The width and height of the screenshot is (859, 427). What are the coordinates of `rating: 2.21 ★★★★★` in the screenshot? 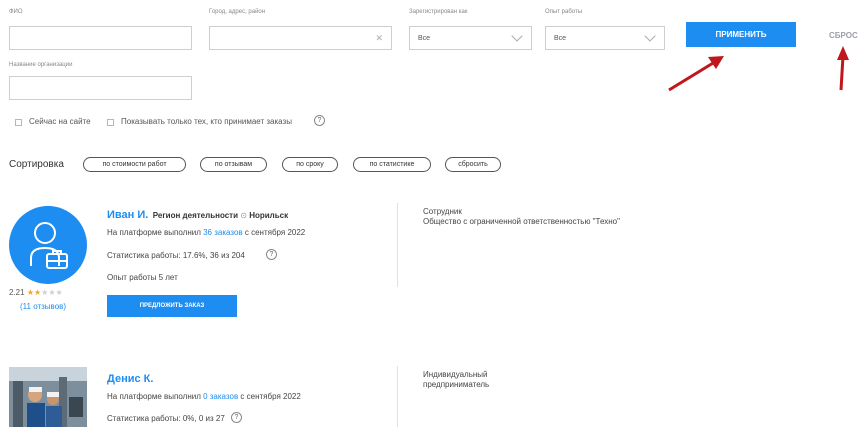 It's located at (36, 292).